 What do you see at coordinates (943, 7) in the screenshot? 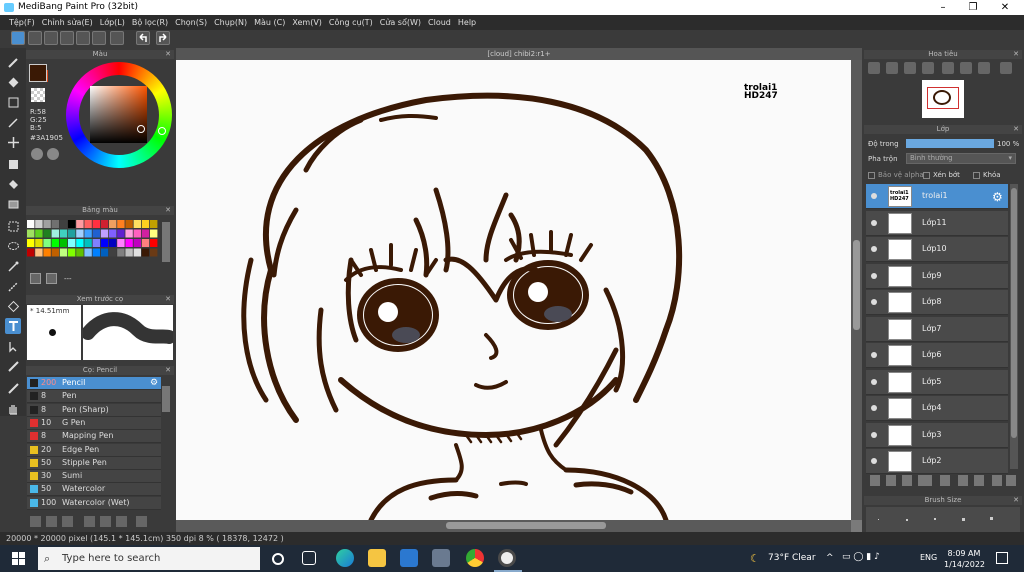
I see `minimize-button: –` at bounding box center [943, 7].